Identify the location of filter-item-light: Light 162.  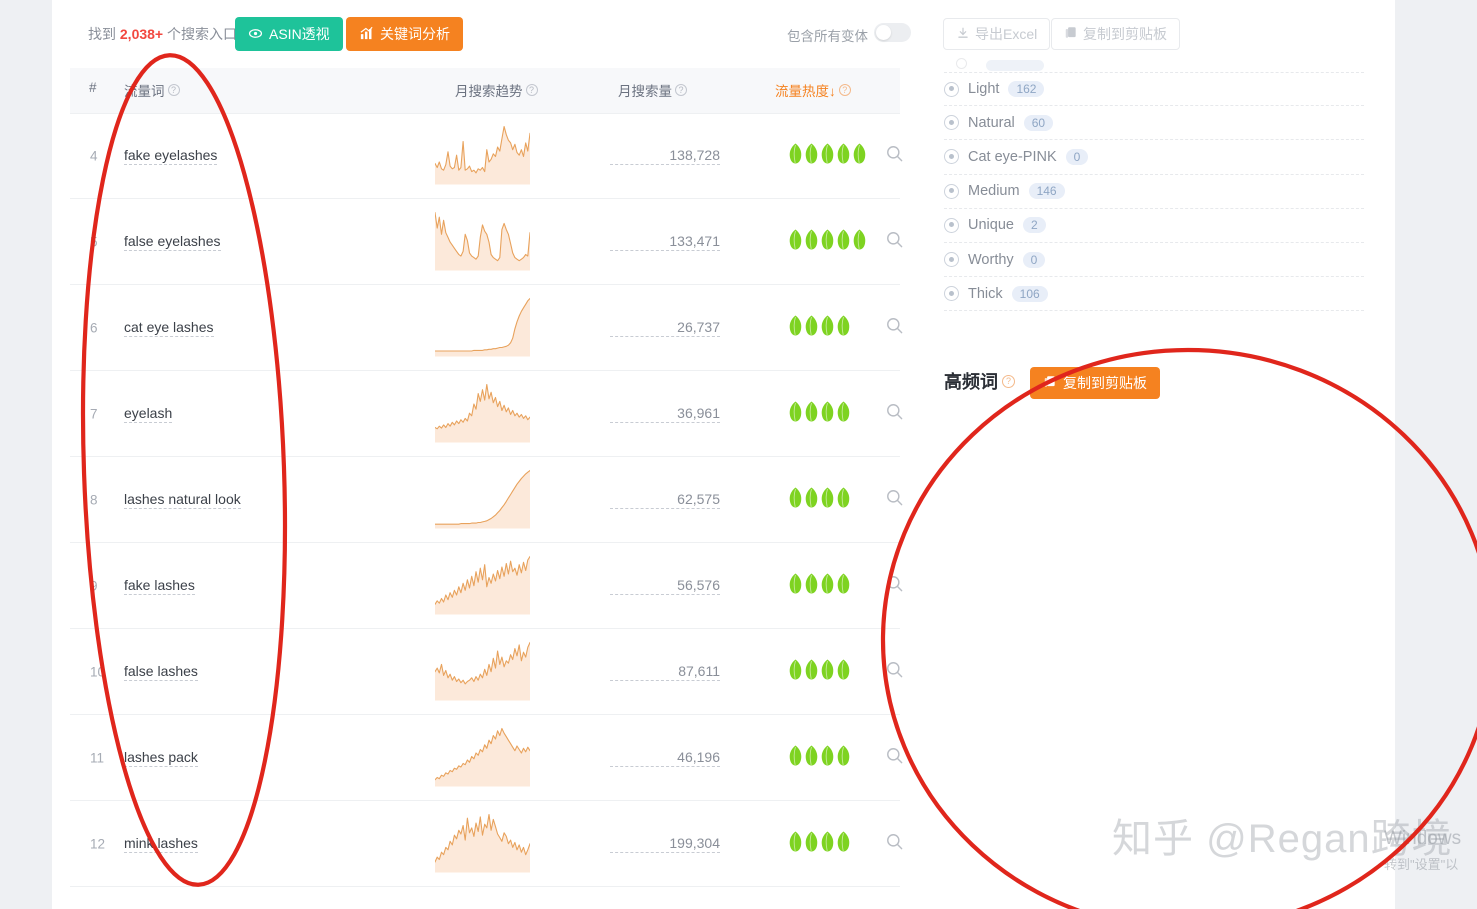
(1154, 89).